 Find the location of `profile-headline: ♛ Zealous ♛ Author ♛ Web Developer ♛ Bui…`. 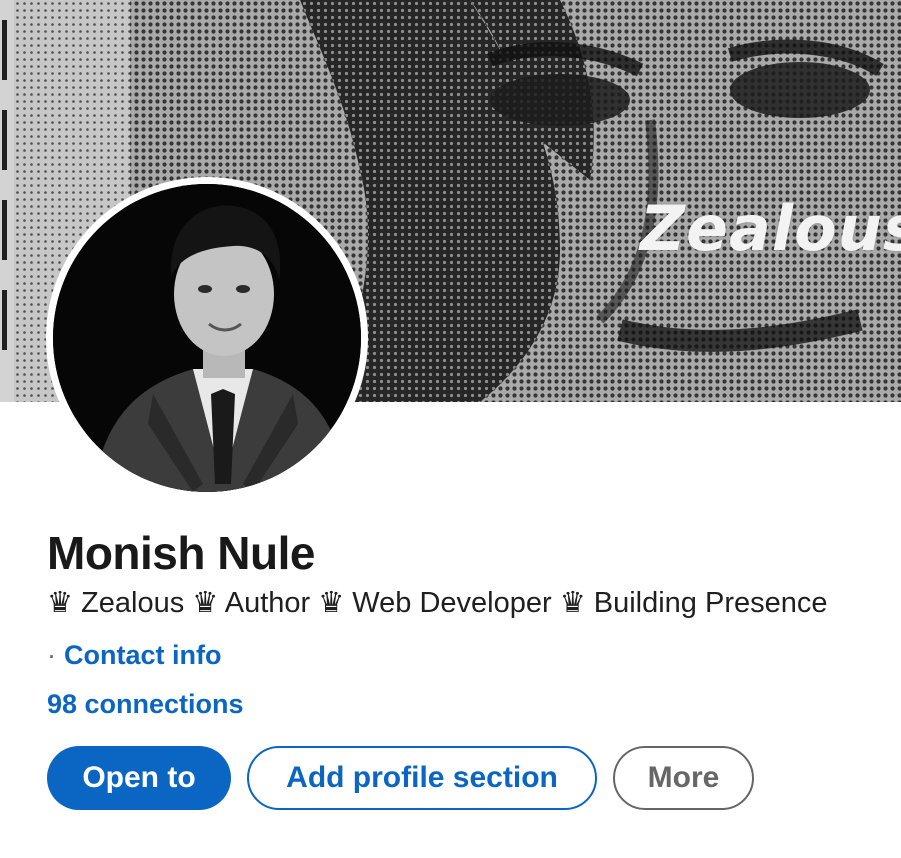

profile-headline: ♛ Zealous ♛ Author ♛ Web Developer ♛ Bui… is located at coordinates (437, 603).